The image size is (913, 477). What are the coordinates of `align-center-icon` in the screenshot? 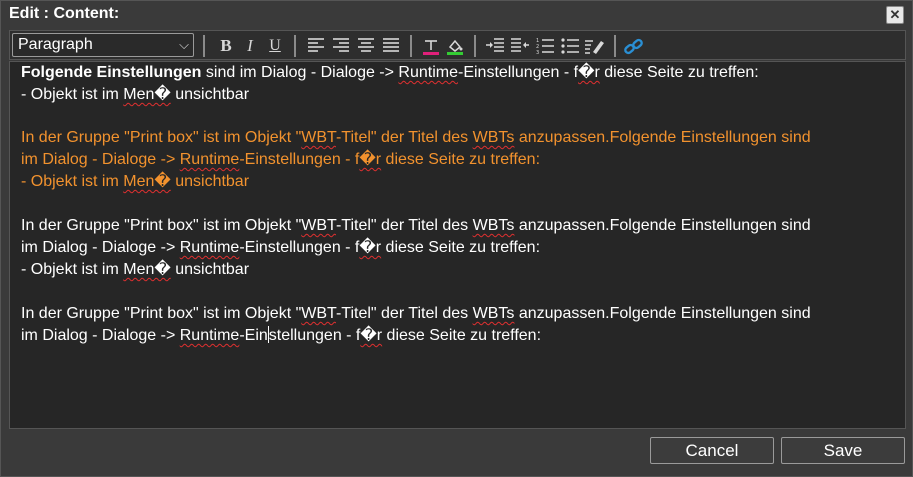 It's located at (366, 46).